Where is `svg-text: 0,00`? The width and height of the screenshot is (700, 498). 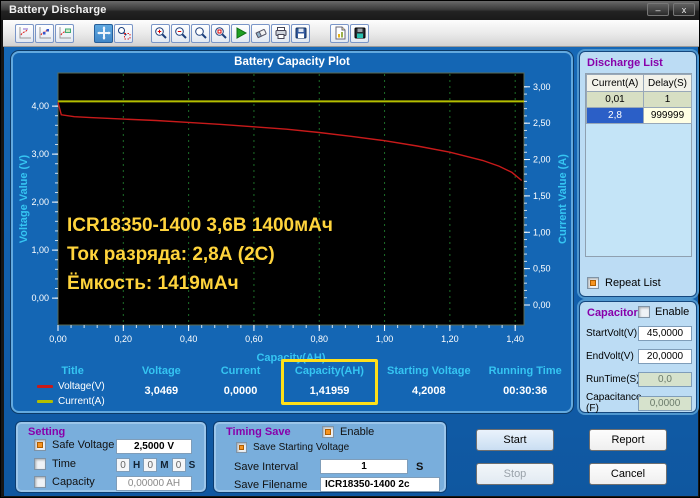
svg-text: 0,00 is located at coordinates (542, 305).